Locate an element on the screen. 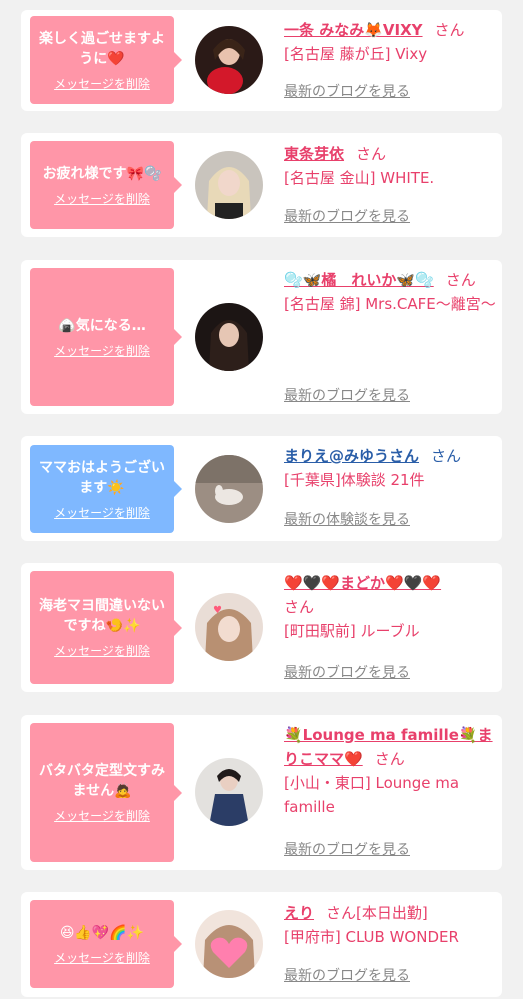 The width and height of the screenshot is (523, 999). user-info: 東条芽依 さん [名古屋 金山] WHITE. is located at coordinates (389, 166).